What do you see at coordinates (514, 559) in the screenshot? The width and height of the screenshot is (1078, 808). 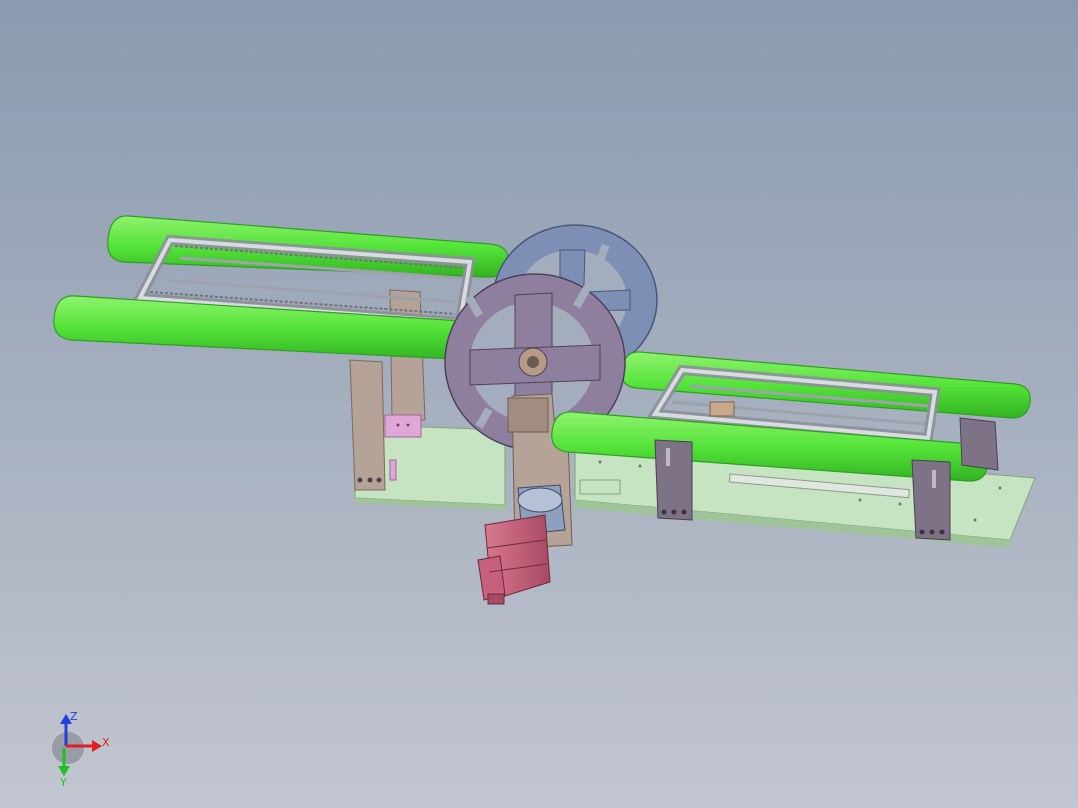 I see `stepper-motor-icon` at bounding box center [514, 559].